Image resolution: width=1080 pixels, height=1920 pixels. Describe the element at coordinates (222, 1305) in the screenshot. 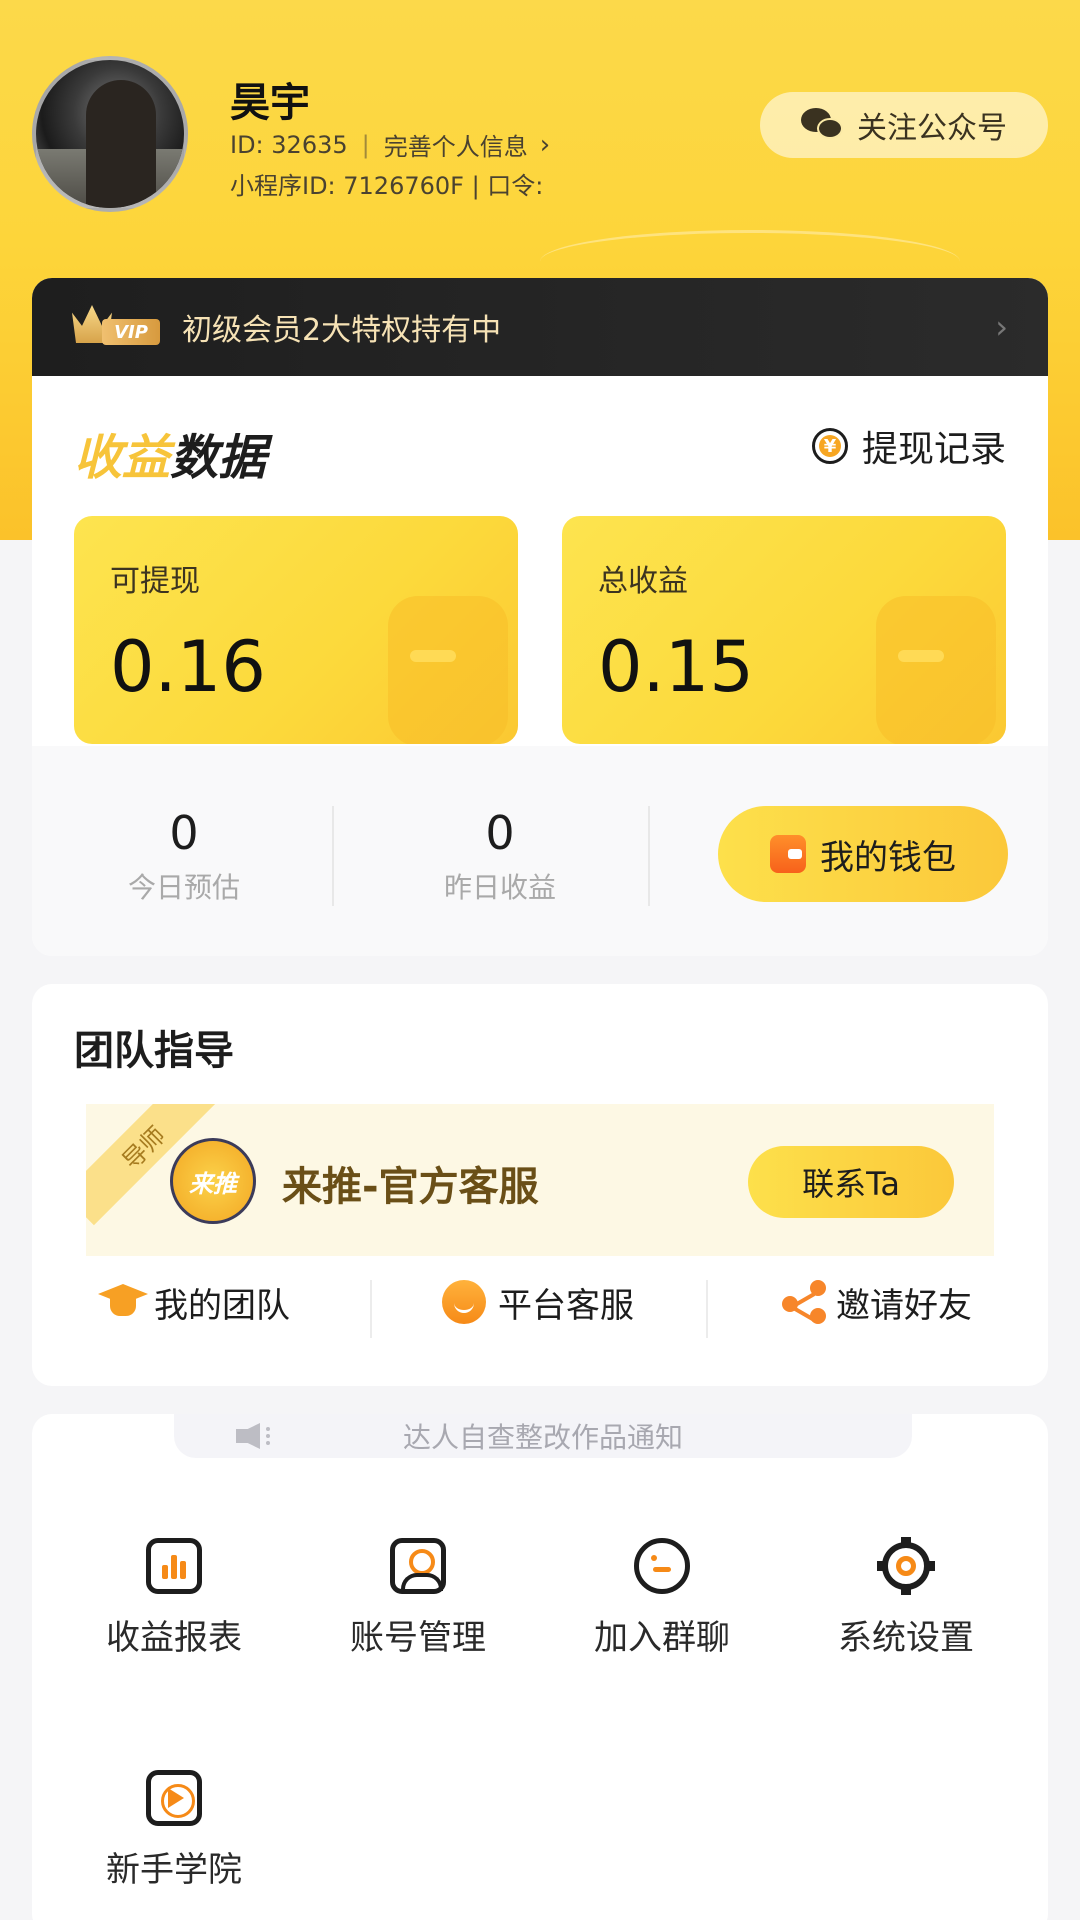

I see `my-team-label: 我的团队` at that location.